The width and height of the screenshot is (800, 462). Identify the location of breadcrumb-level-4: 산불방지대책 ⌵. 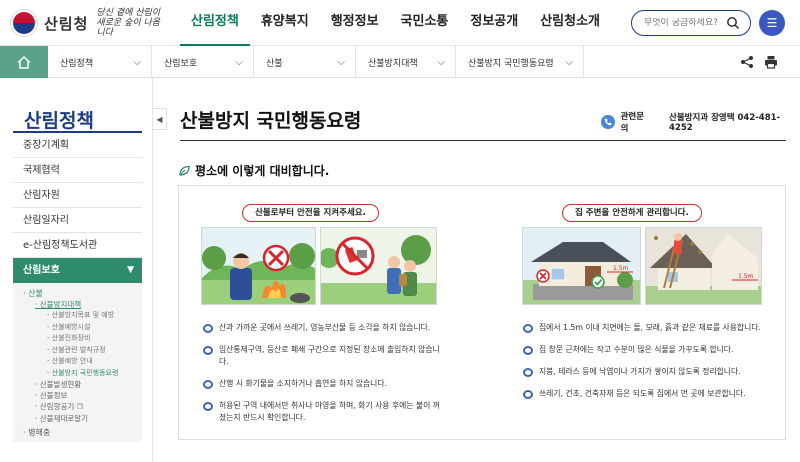
(406, 62).